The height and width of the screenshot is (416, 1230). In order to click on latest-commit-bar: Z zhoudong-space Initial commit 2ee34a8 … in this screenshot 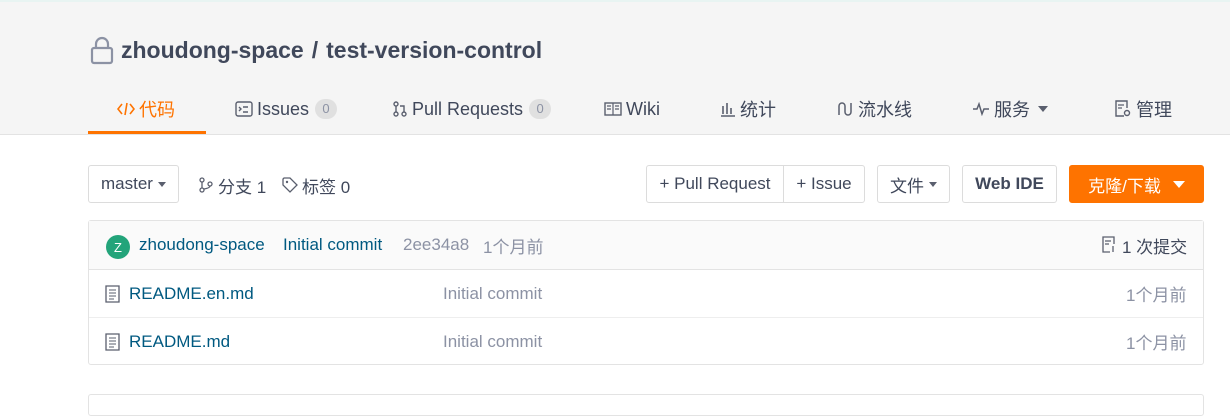, I will do `click(646, 245)`.